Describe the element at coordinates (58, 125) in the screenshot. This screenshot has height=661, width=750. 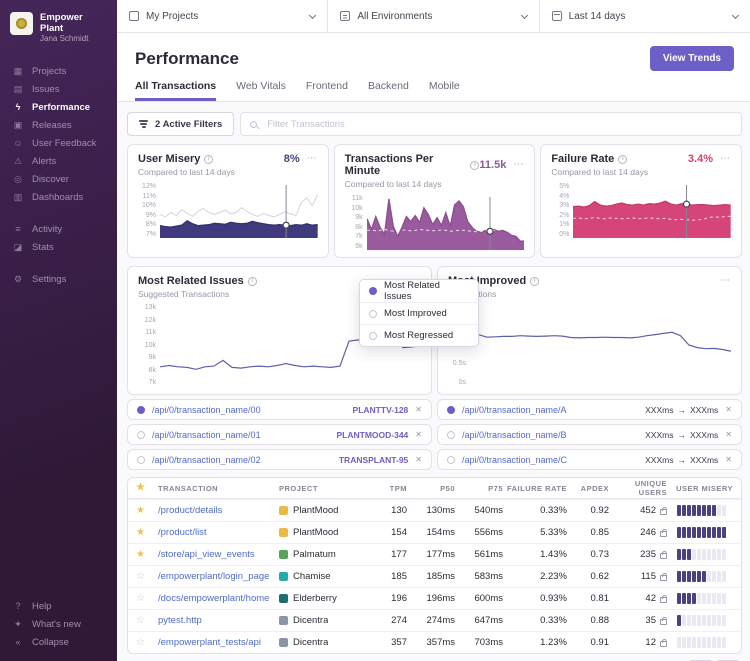
I see `sidebar-item-releases: ▣ Releases` at that location.